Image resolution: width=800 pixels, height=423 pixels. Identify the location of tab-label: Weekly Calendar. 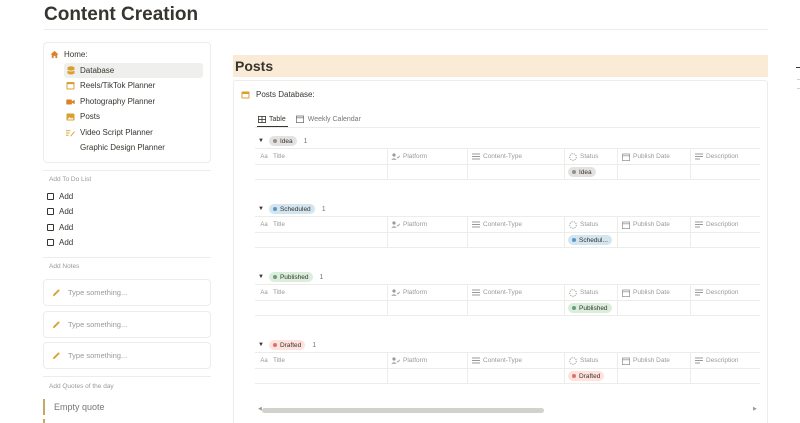
(334, 119).